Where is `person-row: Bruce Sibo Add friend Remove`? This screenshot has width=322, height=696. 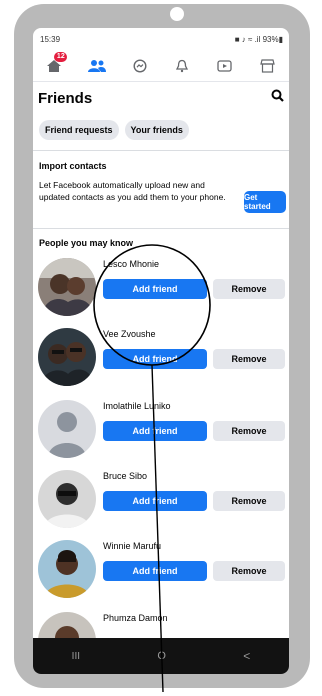 person-row: Bruce Sibo Add friend Remove is located at coordinates (161, 505).